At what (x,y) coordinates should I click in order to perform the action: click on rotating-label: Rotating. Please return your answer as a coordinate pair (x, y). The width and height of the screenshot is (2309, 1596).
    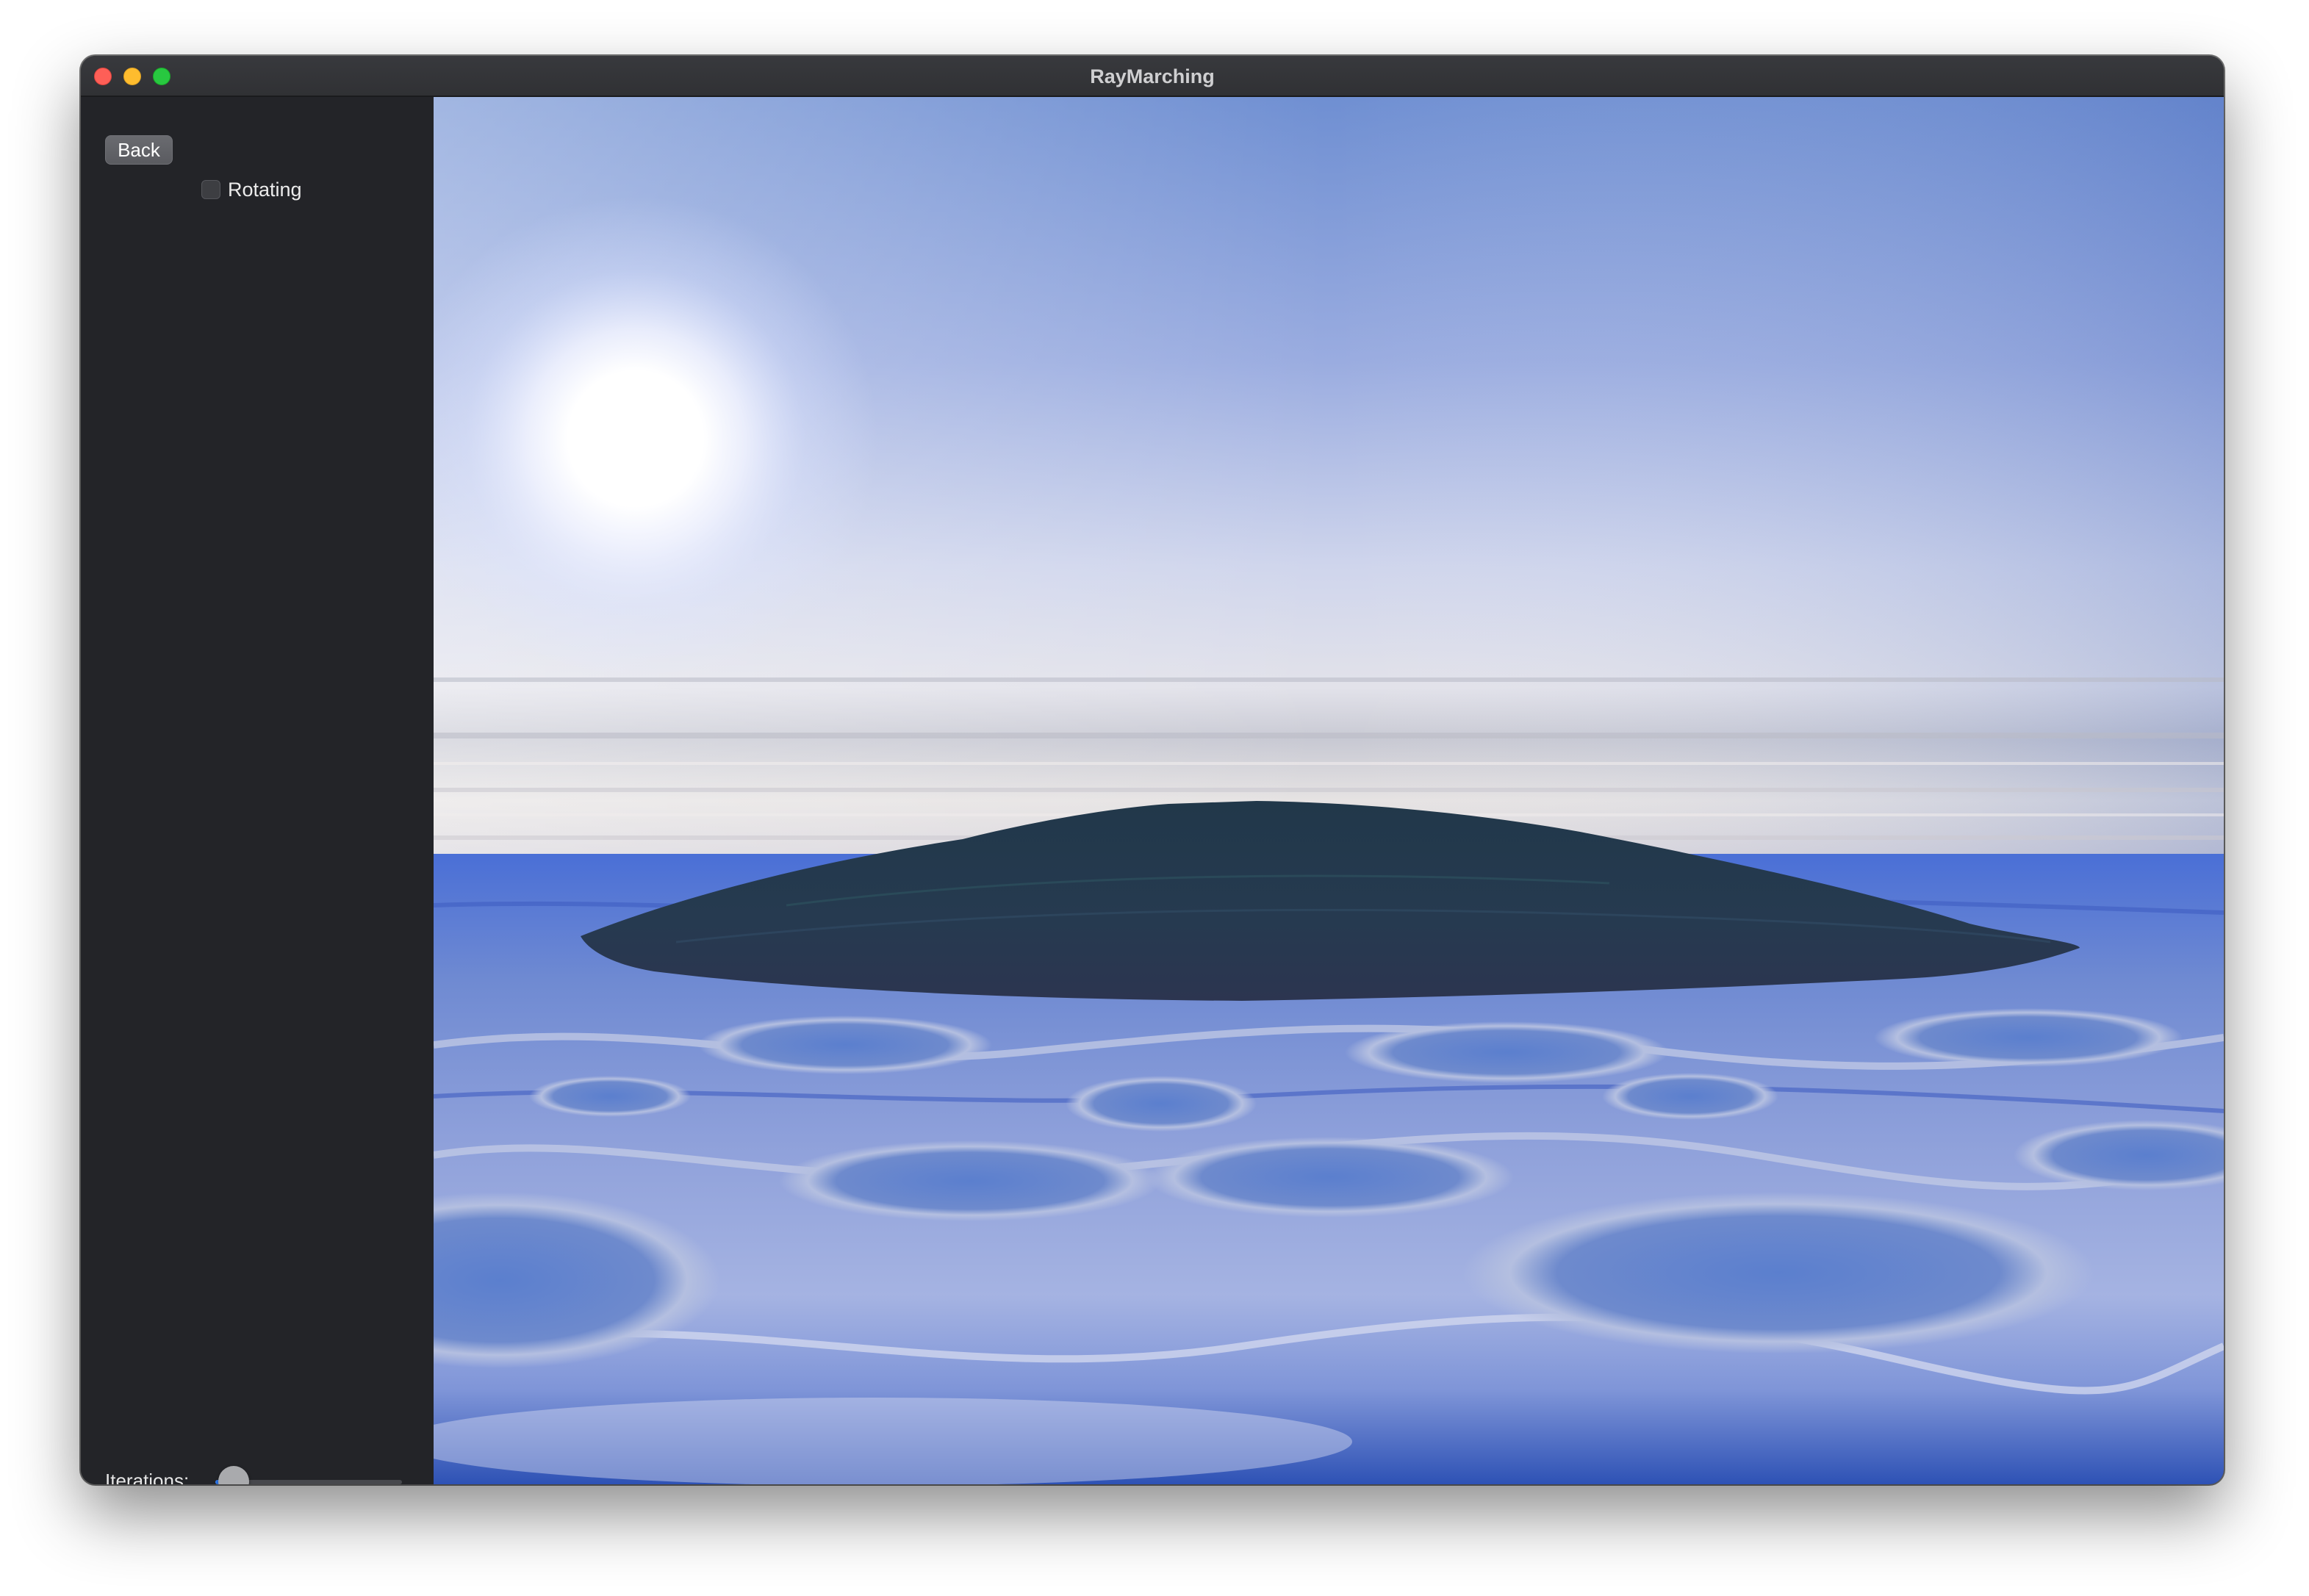
    Looking at the image, I should click on (265, 189).